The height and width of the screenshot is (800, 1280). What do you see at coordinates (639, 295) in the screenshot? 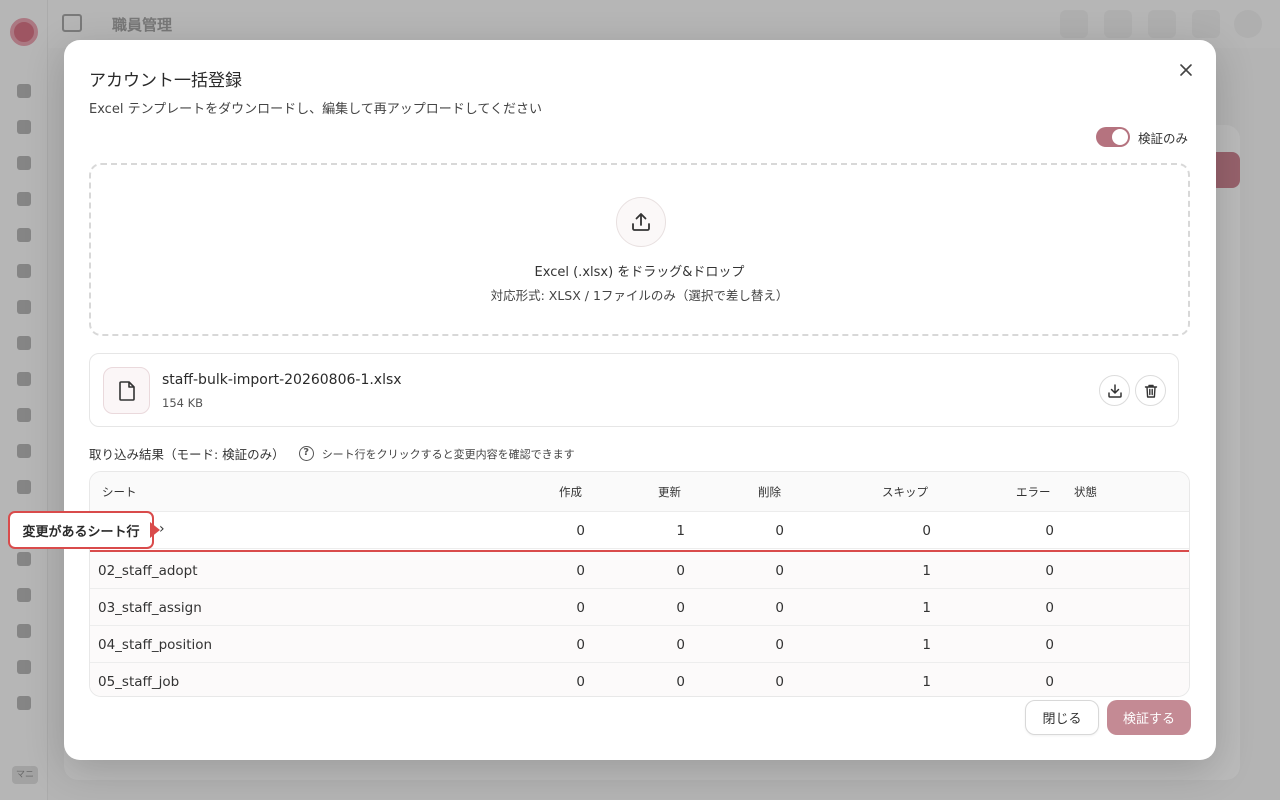
I see `dropzone-sub-text: 対応形式: XLSX / 1ファイルのみ（選択で差し替え）` at bounding box center [639, 295].